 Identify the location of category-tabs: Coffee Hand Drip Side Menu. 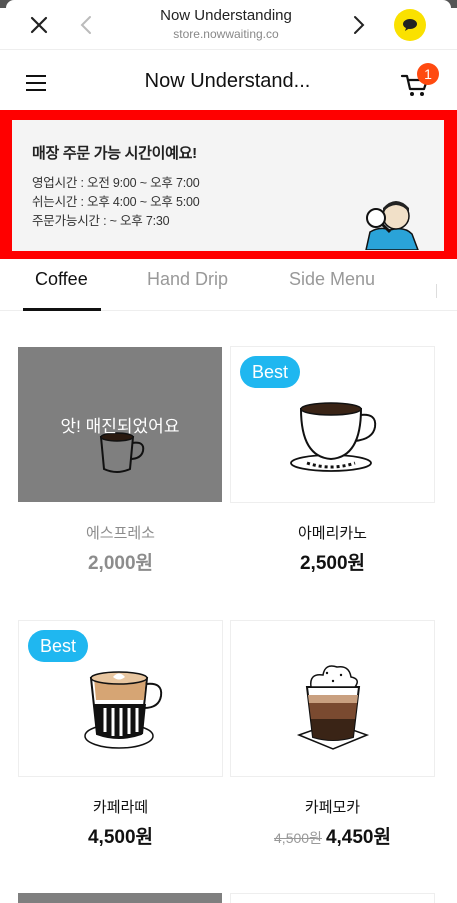
(228, 285).